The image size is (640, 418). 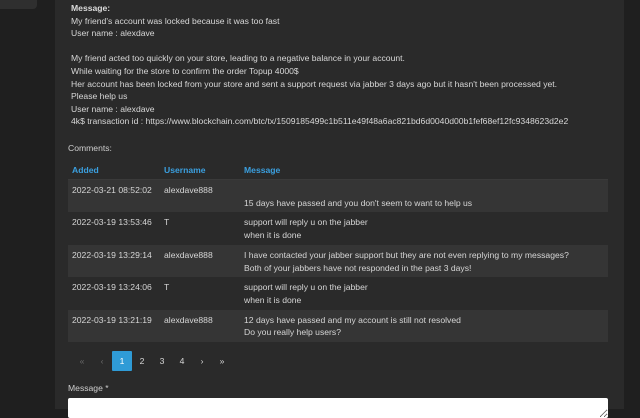 I want to click on pagination-page-1: 1, so click(x=122, y=361).